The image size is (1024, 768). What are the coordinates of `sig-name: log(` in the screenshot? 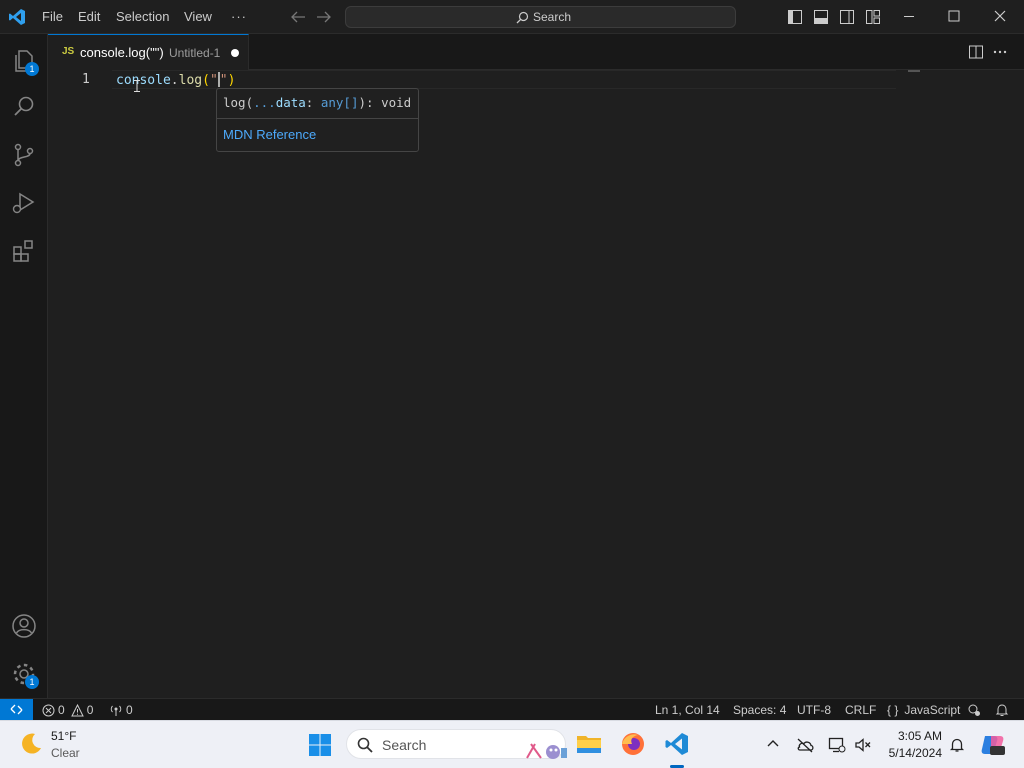 It's located at (238, 102).